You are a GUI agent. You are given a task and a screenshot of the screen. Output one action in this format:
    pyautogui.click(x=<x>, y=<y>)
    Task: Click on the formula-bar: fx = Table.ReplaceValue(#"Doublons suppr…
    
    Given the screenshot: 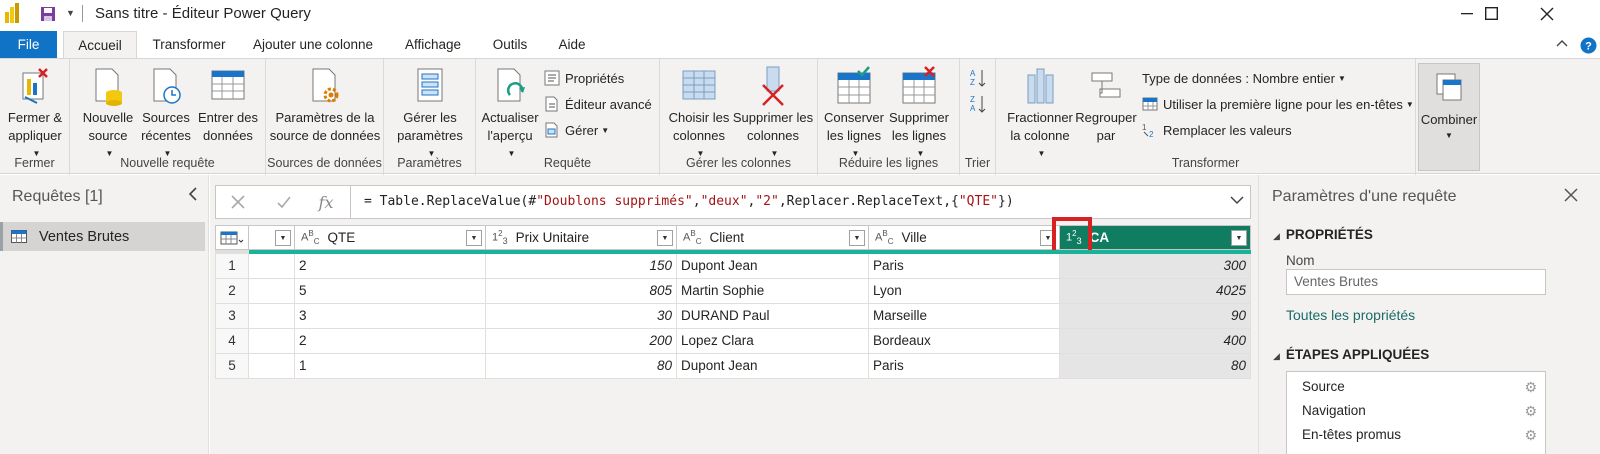 What is the action you would take?
    pyautogui.click(x=733, y=202)
    